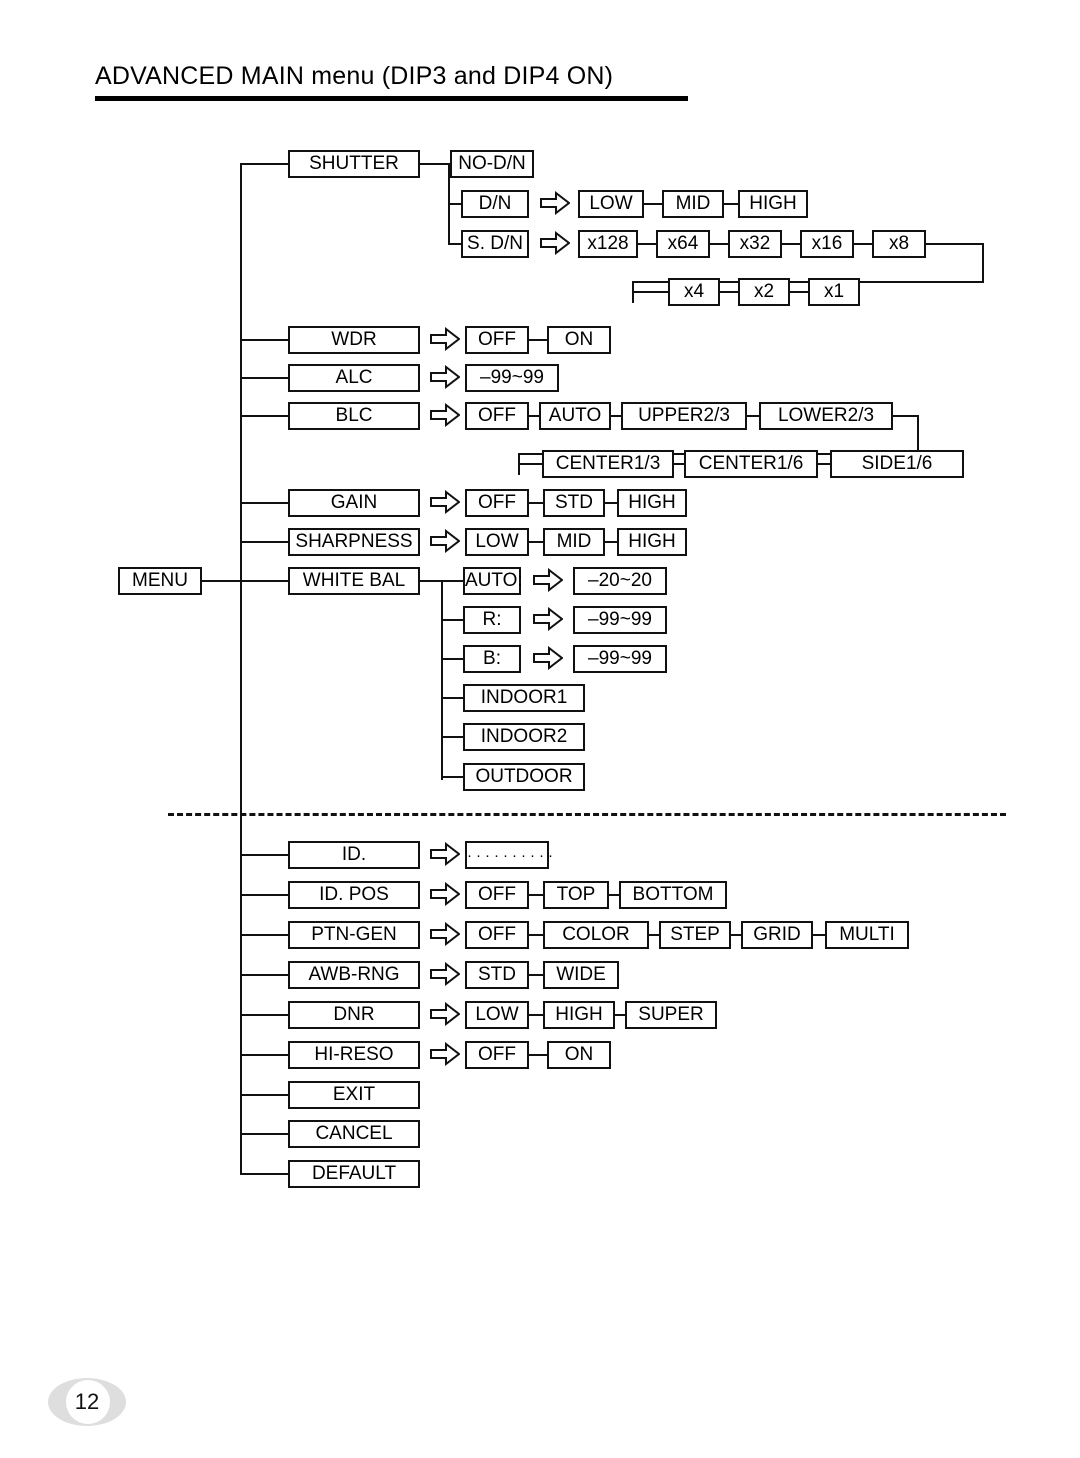  What do you see at coordinates (524, 737) in the screenshot?
I see `whitebal-option-indoor2: INDOOR2` at bounding box center [524, 737].